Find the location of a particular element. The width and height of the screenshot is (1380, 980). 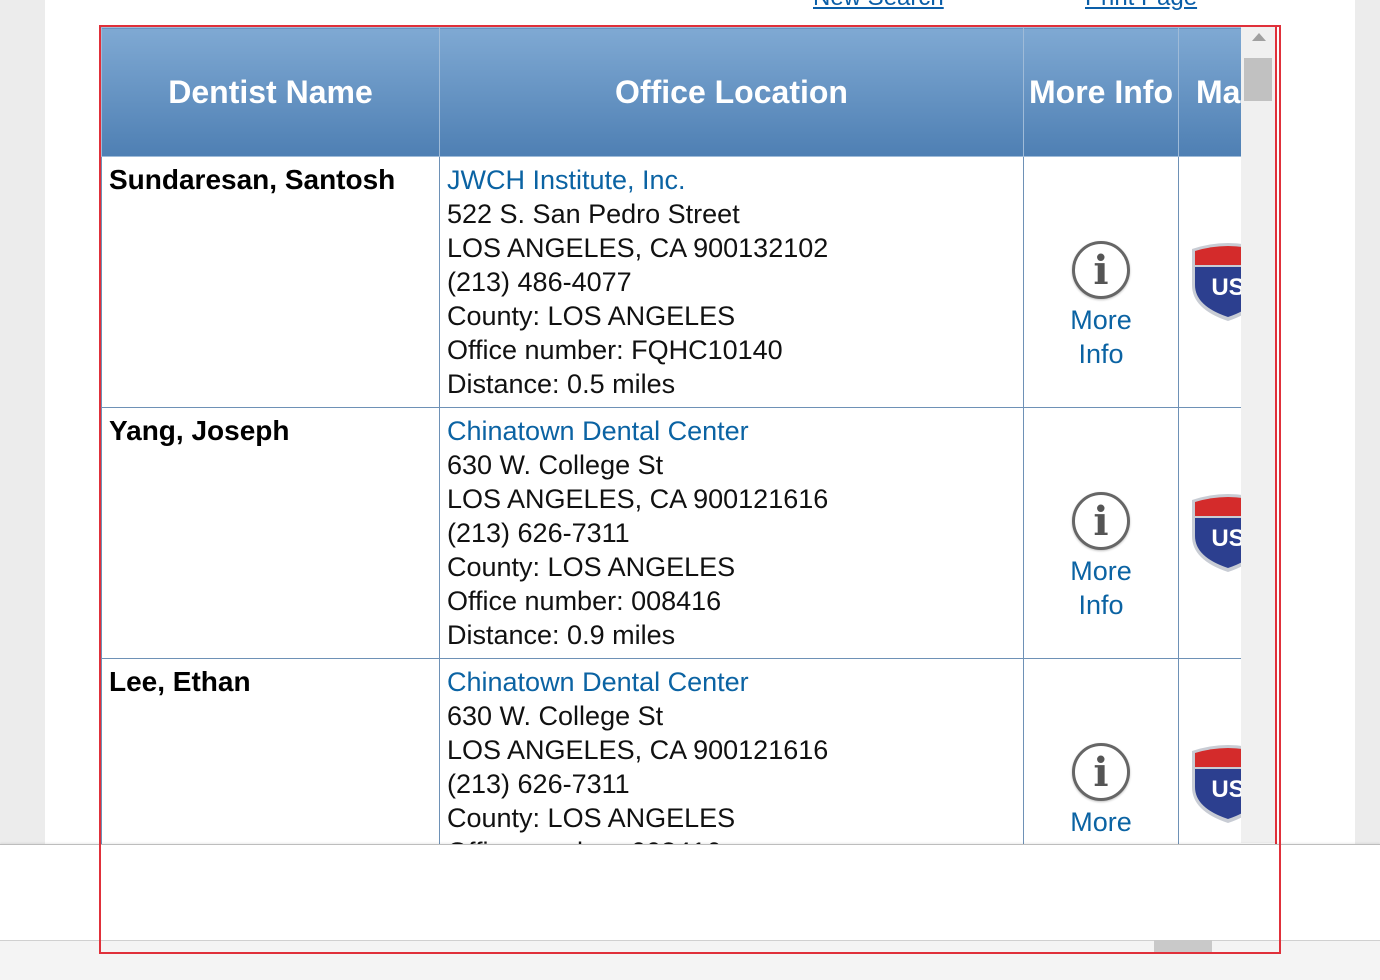

office-distance: Distance: 0.9 miles is located at coordinates (561, 635).